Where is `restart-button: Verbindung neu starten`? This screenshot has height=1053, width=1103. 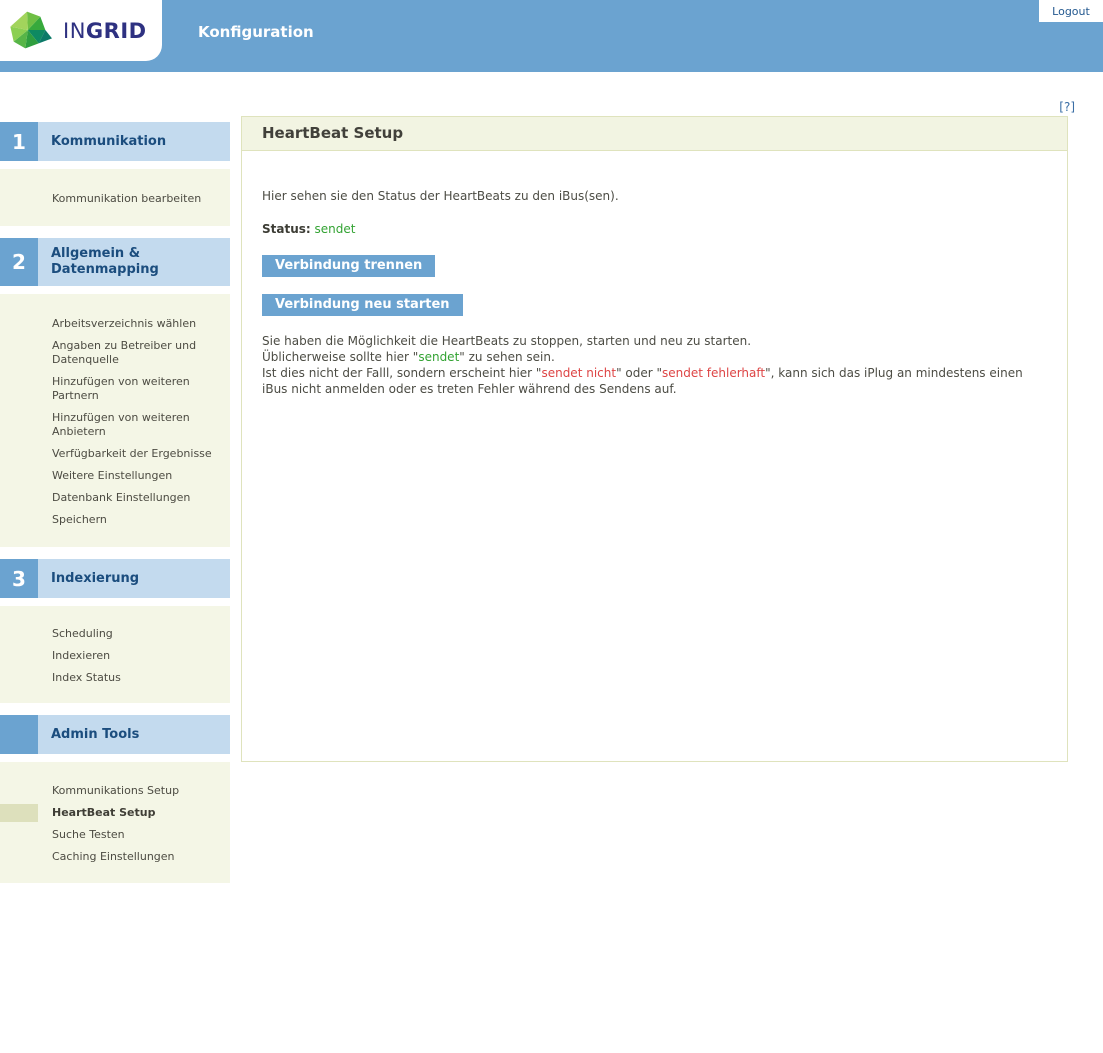 restart-button: Verbindung neu starten is located at coordinates (362, 305).